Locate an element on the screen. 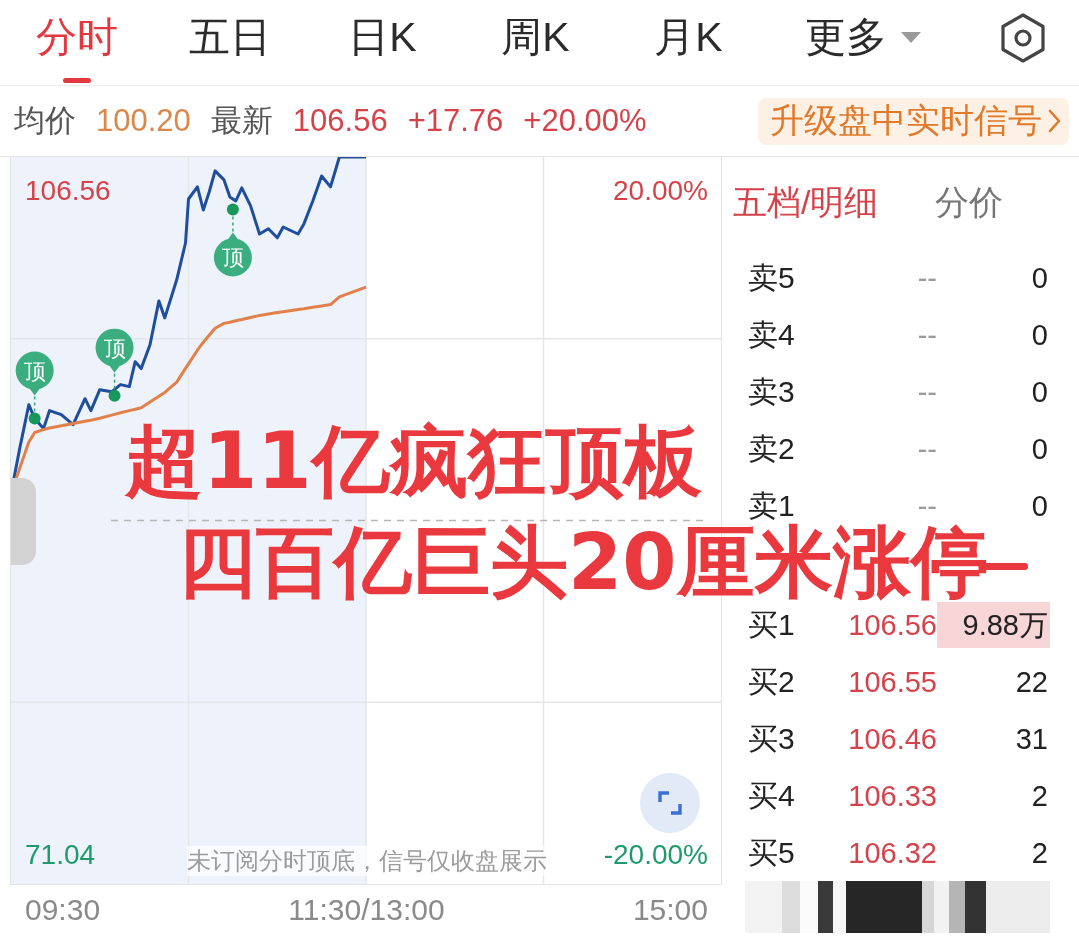  signal-notice: 未订阅分时顶底，信号仅收盘展示 is located at coordinates (367, 861).